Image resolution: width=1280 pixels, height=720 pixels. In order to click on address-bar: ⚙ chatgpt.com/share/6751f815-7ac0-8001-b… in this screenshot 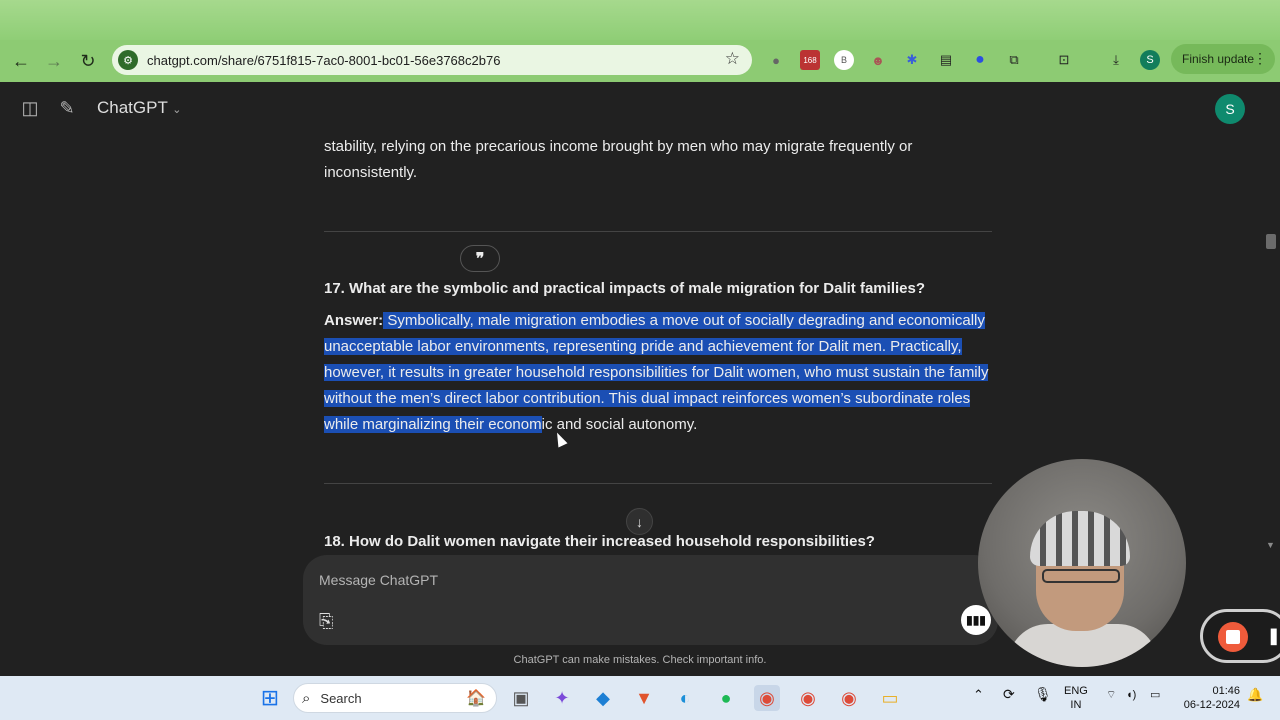, I will do `click(432, 60)`.